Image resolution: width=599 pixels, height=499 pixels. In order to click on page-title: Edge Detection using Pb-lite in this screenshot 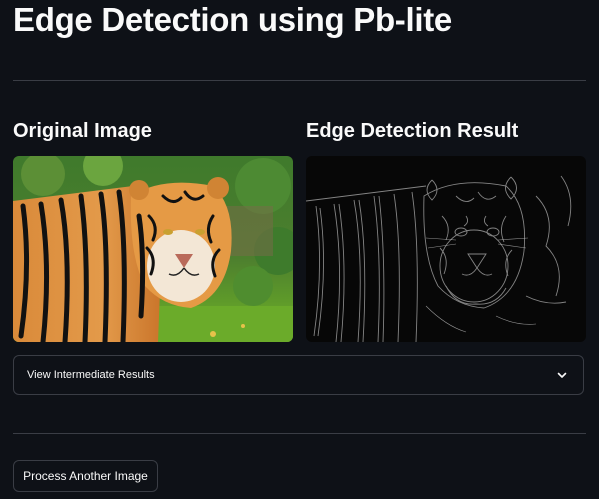, I will do `click(232, 19)`.